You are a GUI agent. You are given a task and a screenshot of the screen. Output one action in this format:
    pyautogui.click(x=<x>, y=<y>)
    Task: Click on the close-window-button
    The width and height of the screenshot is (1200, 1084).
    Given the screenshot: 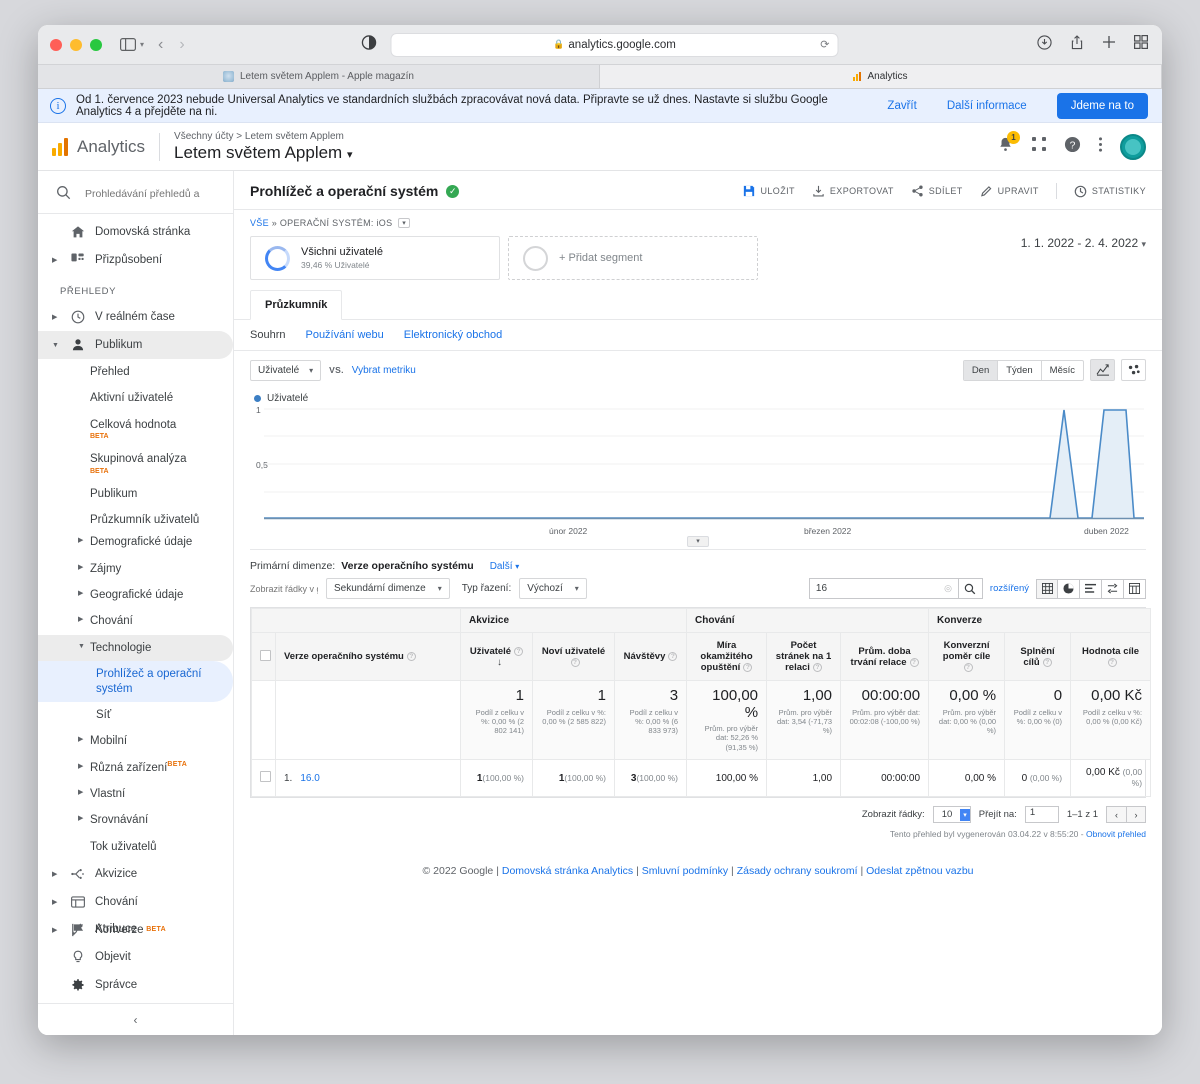 What is the action you would take?
    pyautogui.click(x=56, y=44)
    